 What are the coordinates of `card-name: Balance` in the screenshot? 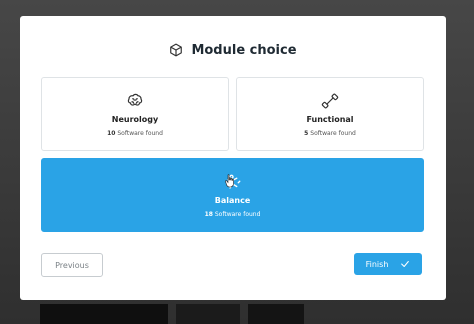 It's located at (232, 200).